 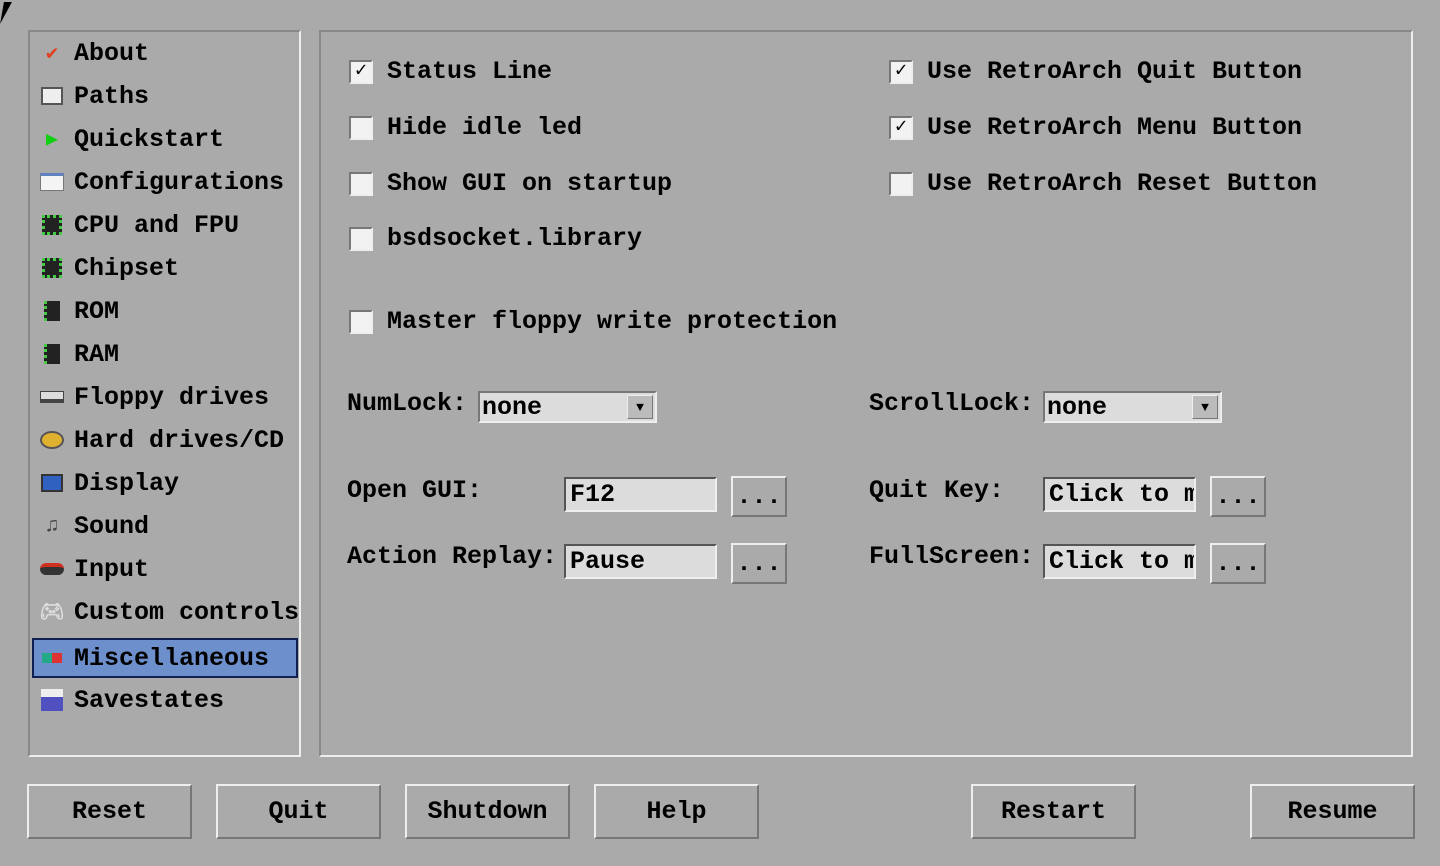 What do you see at coordinates (567, 407) in the screenshot?
I see `numlock-dropdown: none ▼` at bounding box center [567, 407].